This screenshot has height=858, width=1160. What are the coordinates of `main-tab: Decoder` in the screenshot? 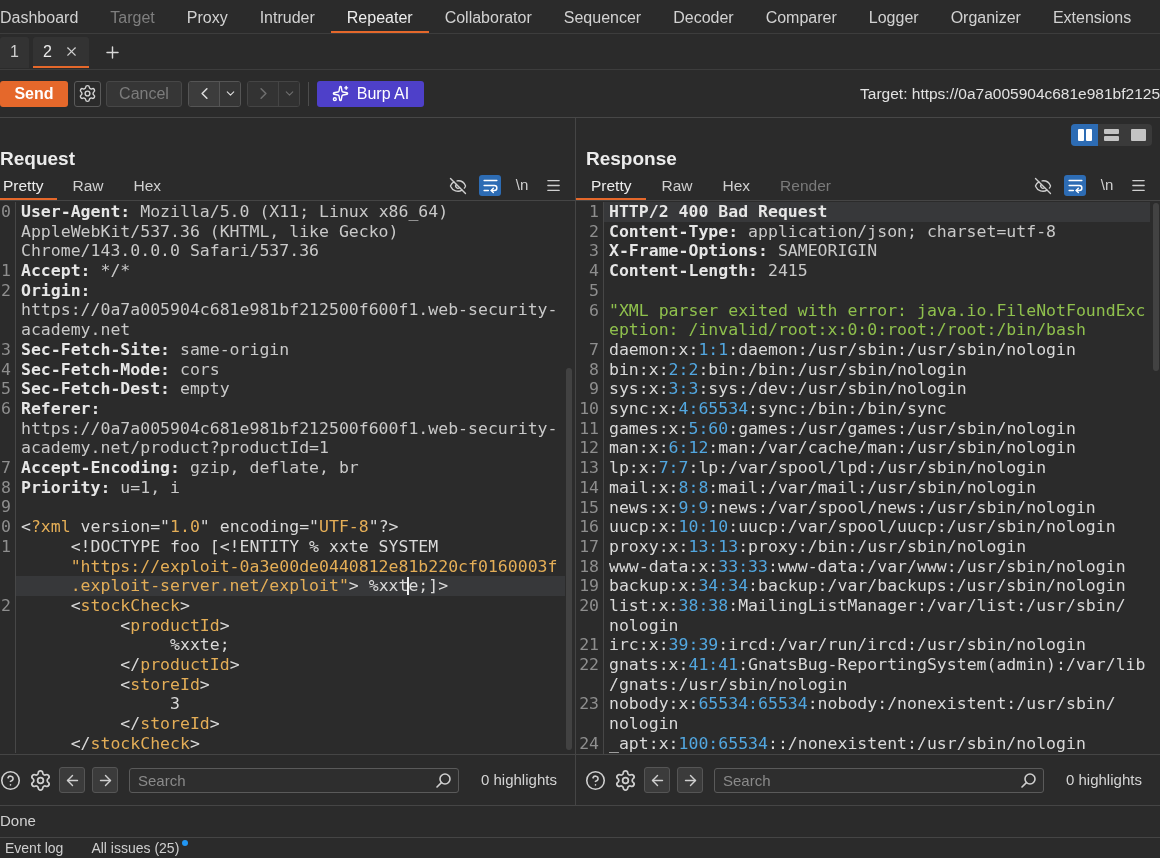 It's located at (703, 16).